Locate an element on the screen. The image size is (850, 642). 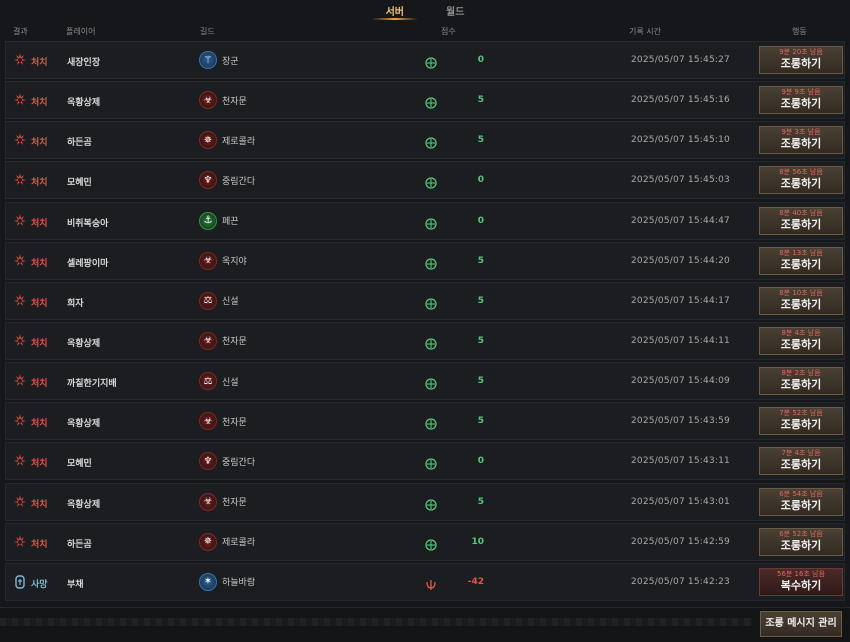
header-player: 플레이어 is located at coordinates (81, 31).